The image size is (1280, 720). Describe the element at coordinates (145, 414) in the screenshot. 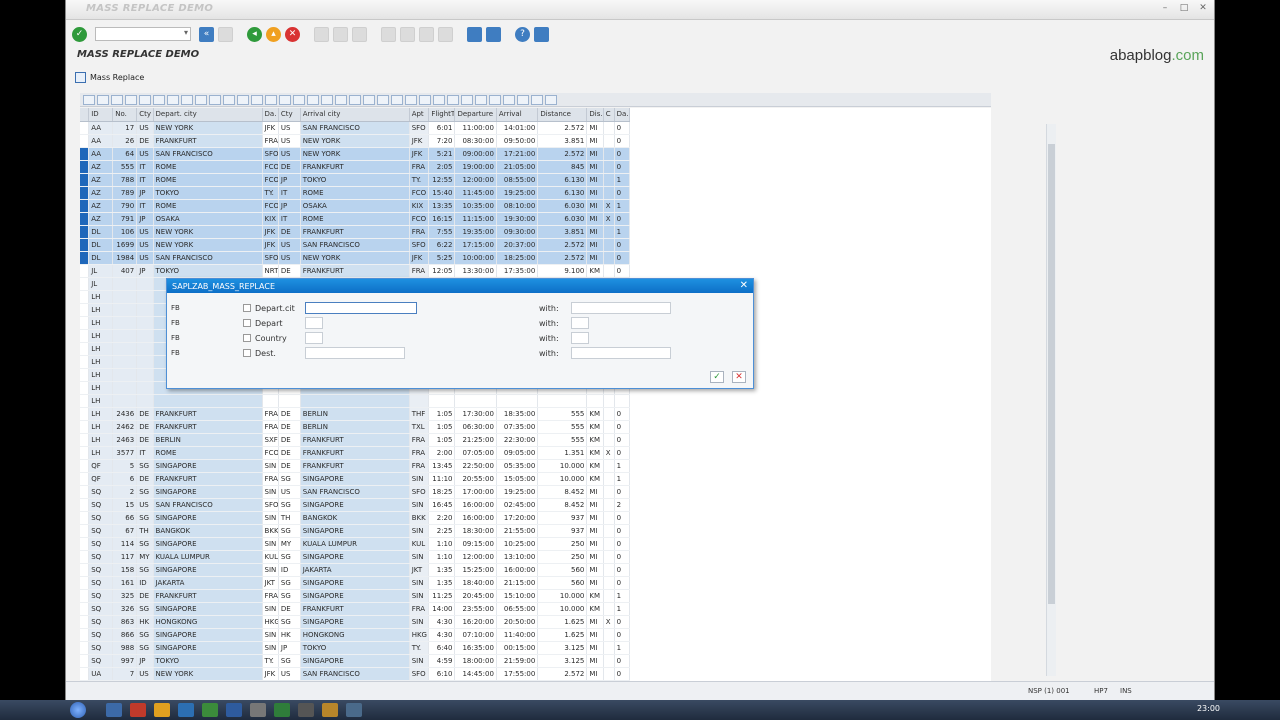

I see `table-cell: DE` at that location.